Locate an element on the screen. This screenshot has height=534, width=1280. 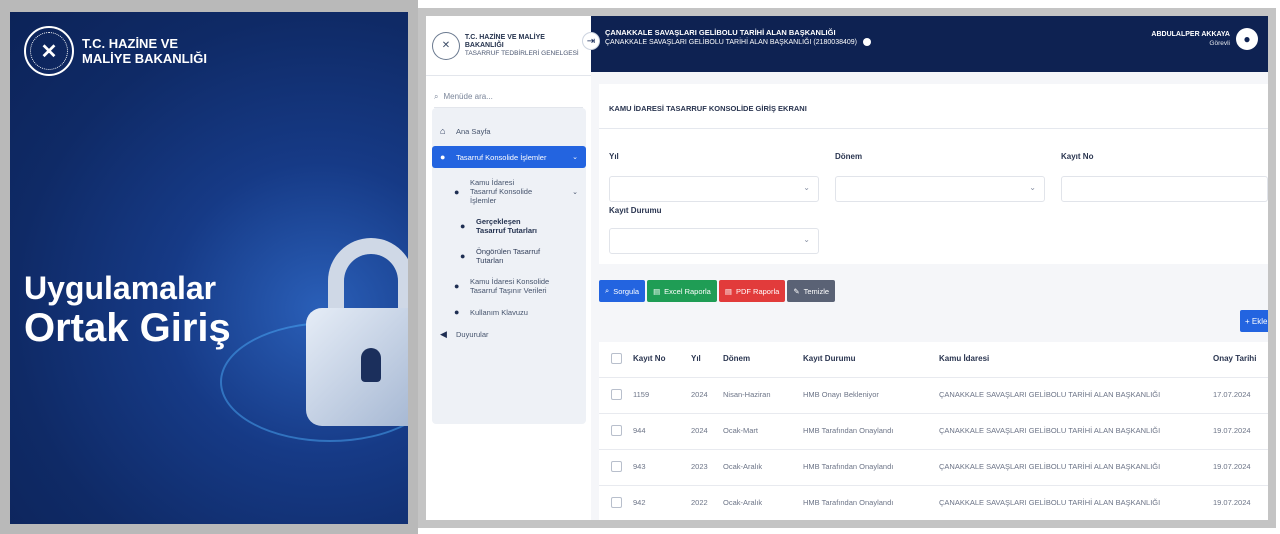
user-menu: ABDULALPER AKKAYA Görevli ● is located at coordinates (1204, 39).